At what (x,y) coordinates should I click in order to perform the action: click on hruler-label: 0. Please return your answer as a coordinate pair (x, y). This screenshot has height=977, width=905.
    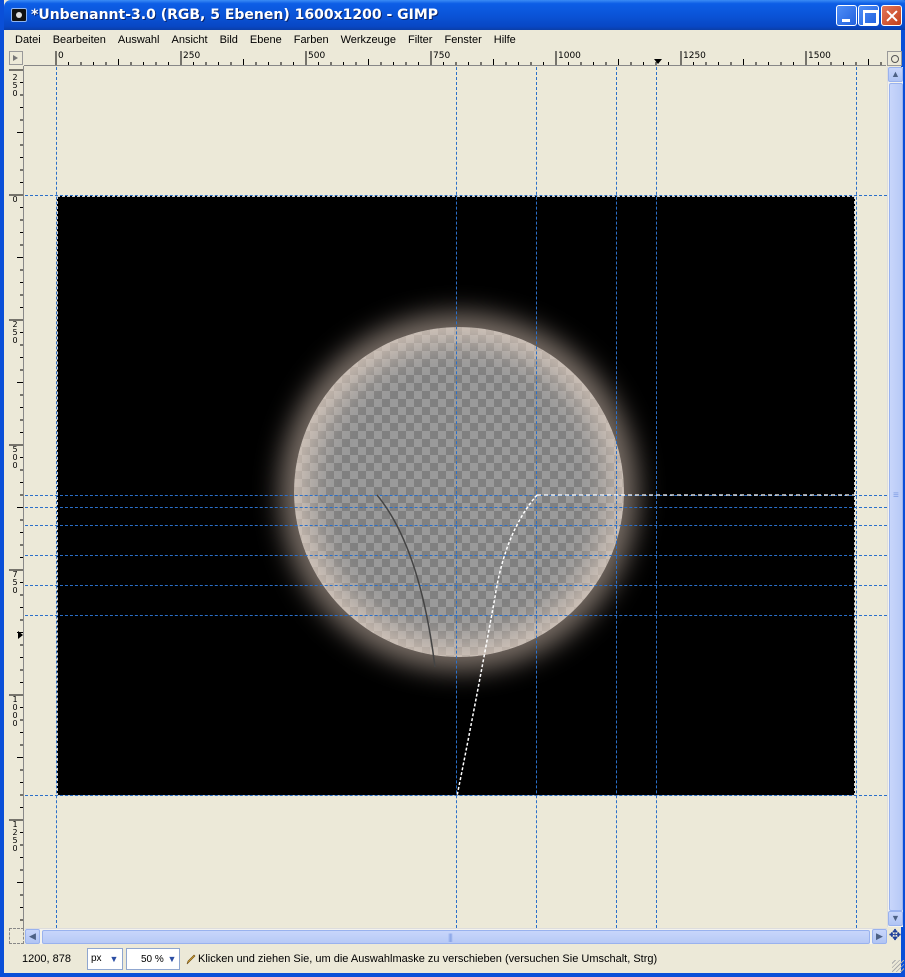
    Looking at the image, I should click on (61, 56).